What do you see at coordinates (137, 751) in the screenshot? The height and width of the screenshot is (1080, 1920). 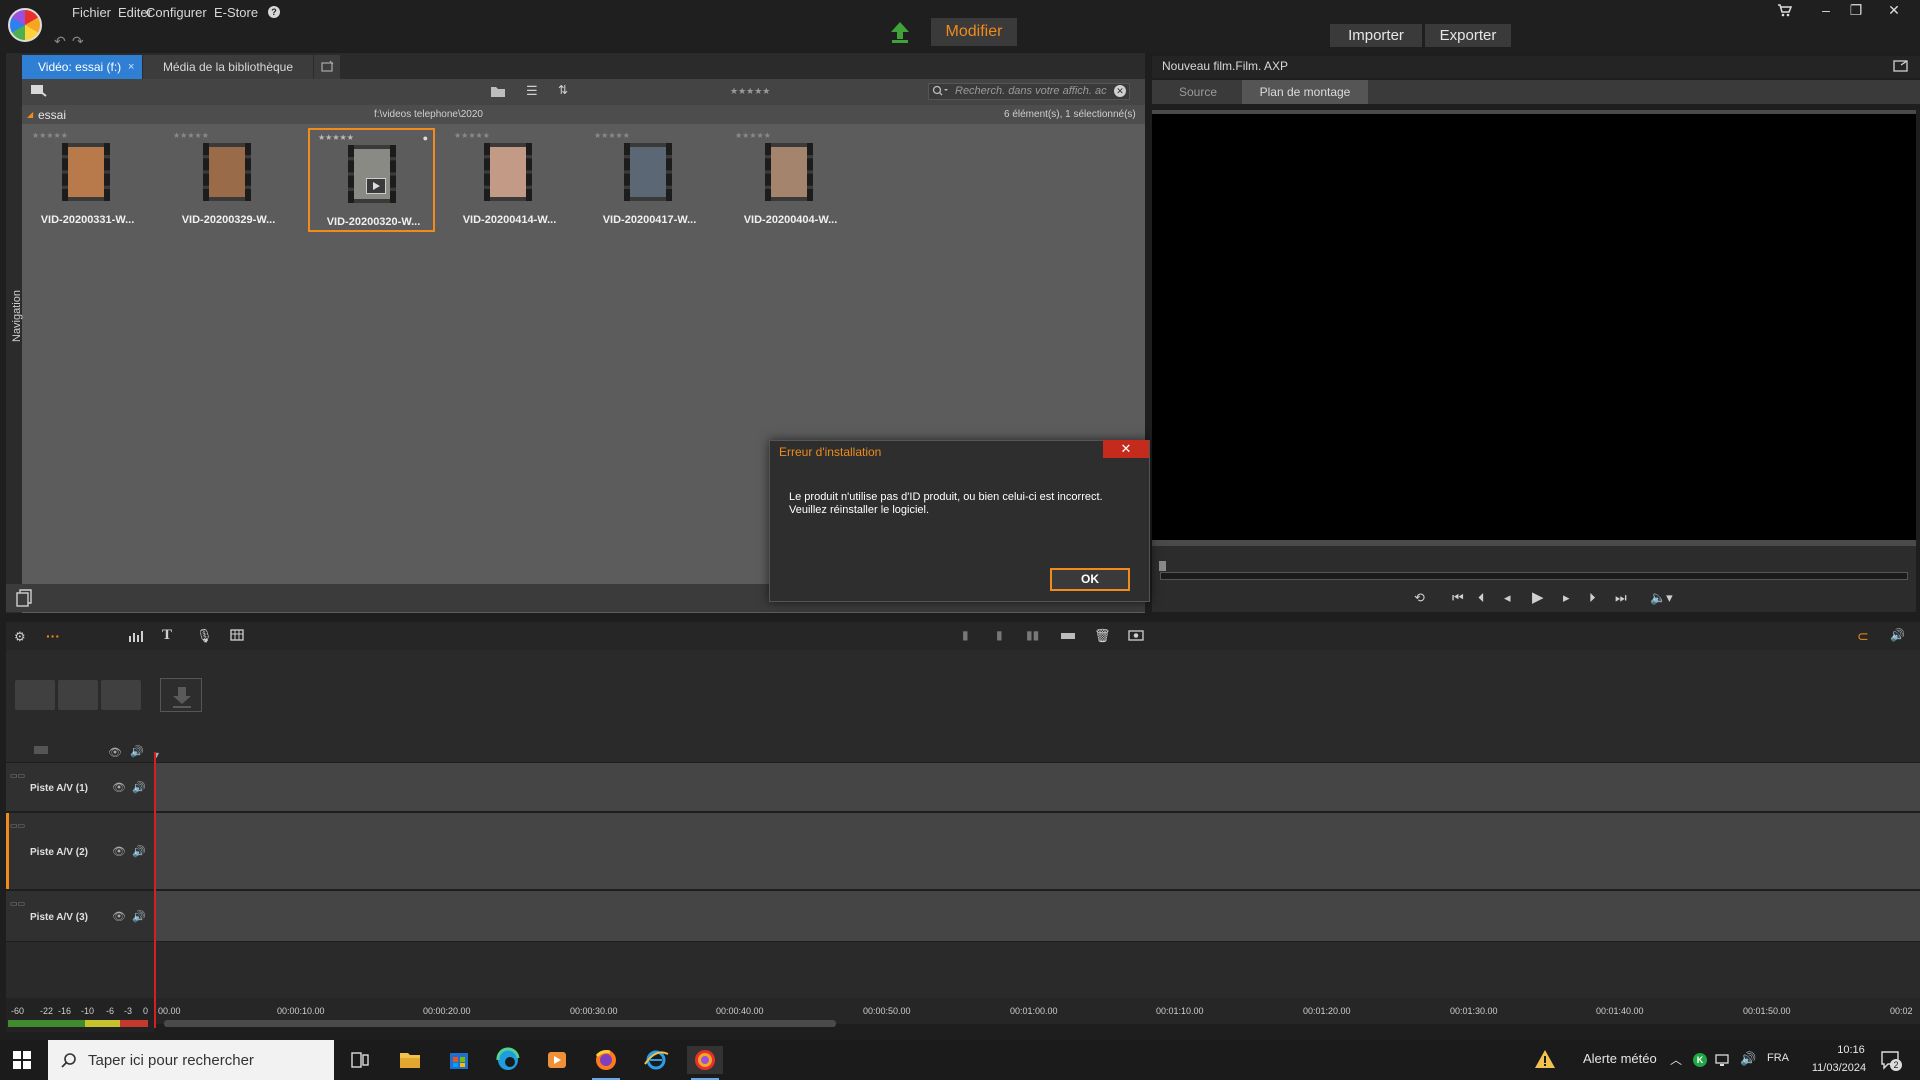 I see `mute-all-icon: 🔊` at bounding box center [137, 751].